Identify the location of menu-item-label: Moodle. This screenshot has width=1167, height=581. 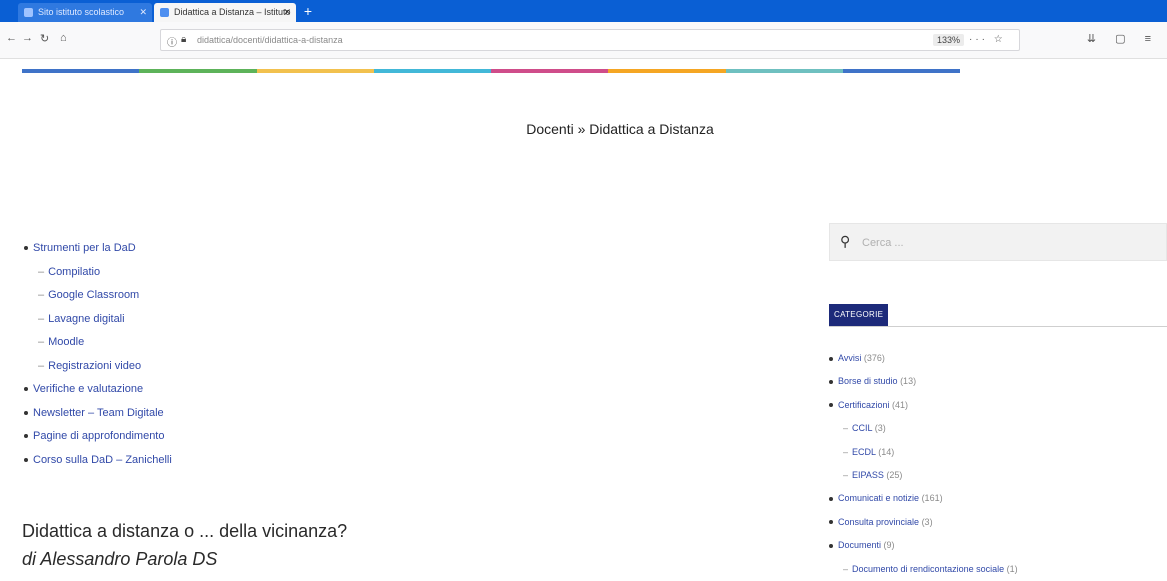
(66, 342).